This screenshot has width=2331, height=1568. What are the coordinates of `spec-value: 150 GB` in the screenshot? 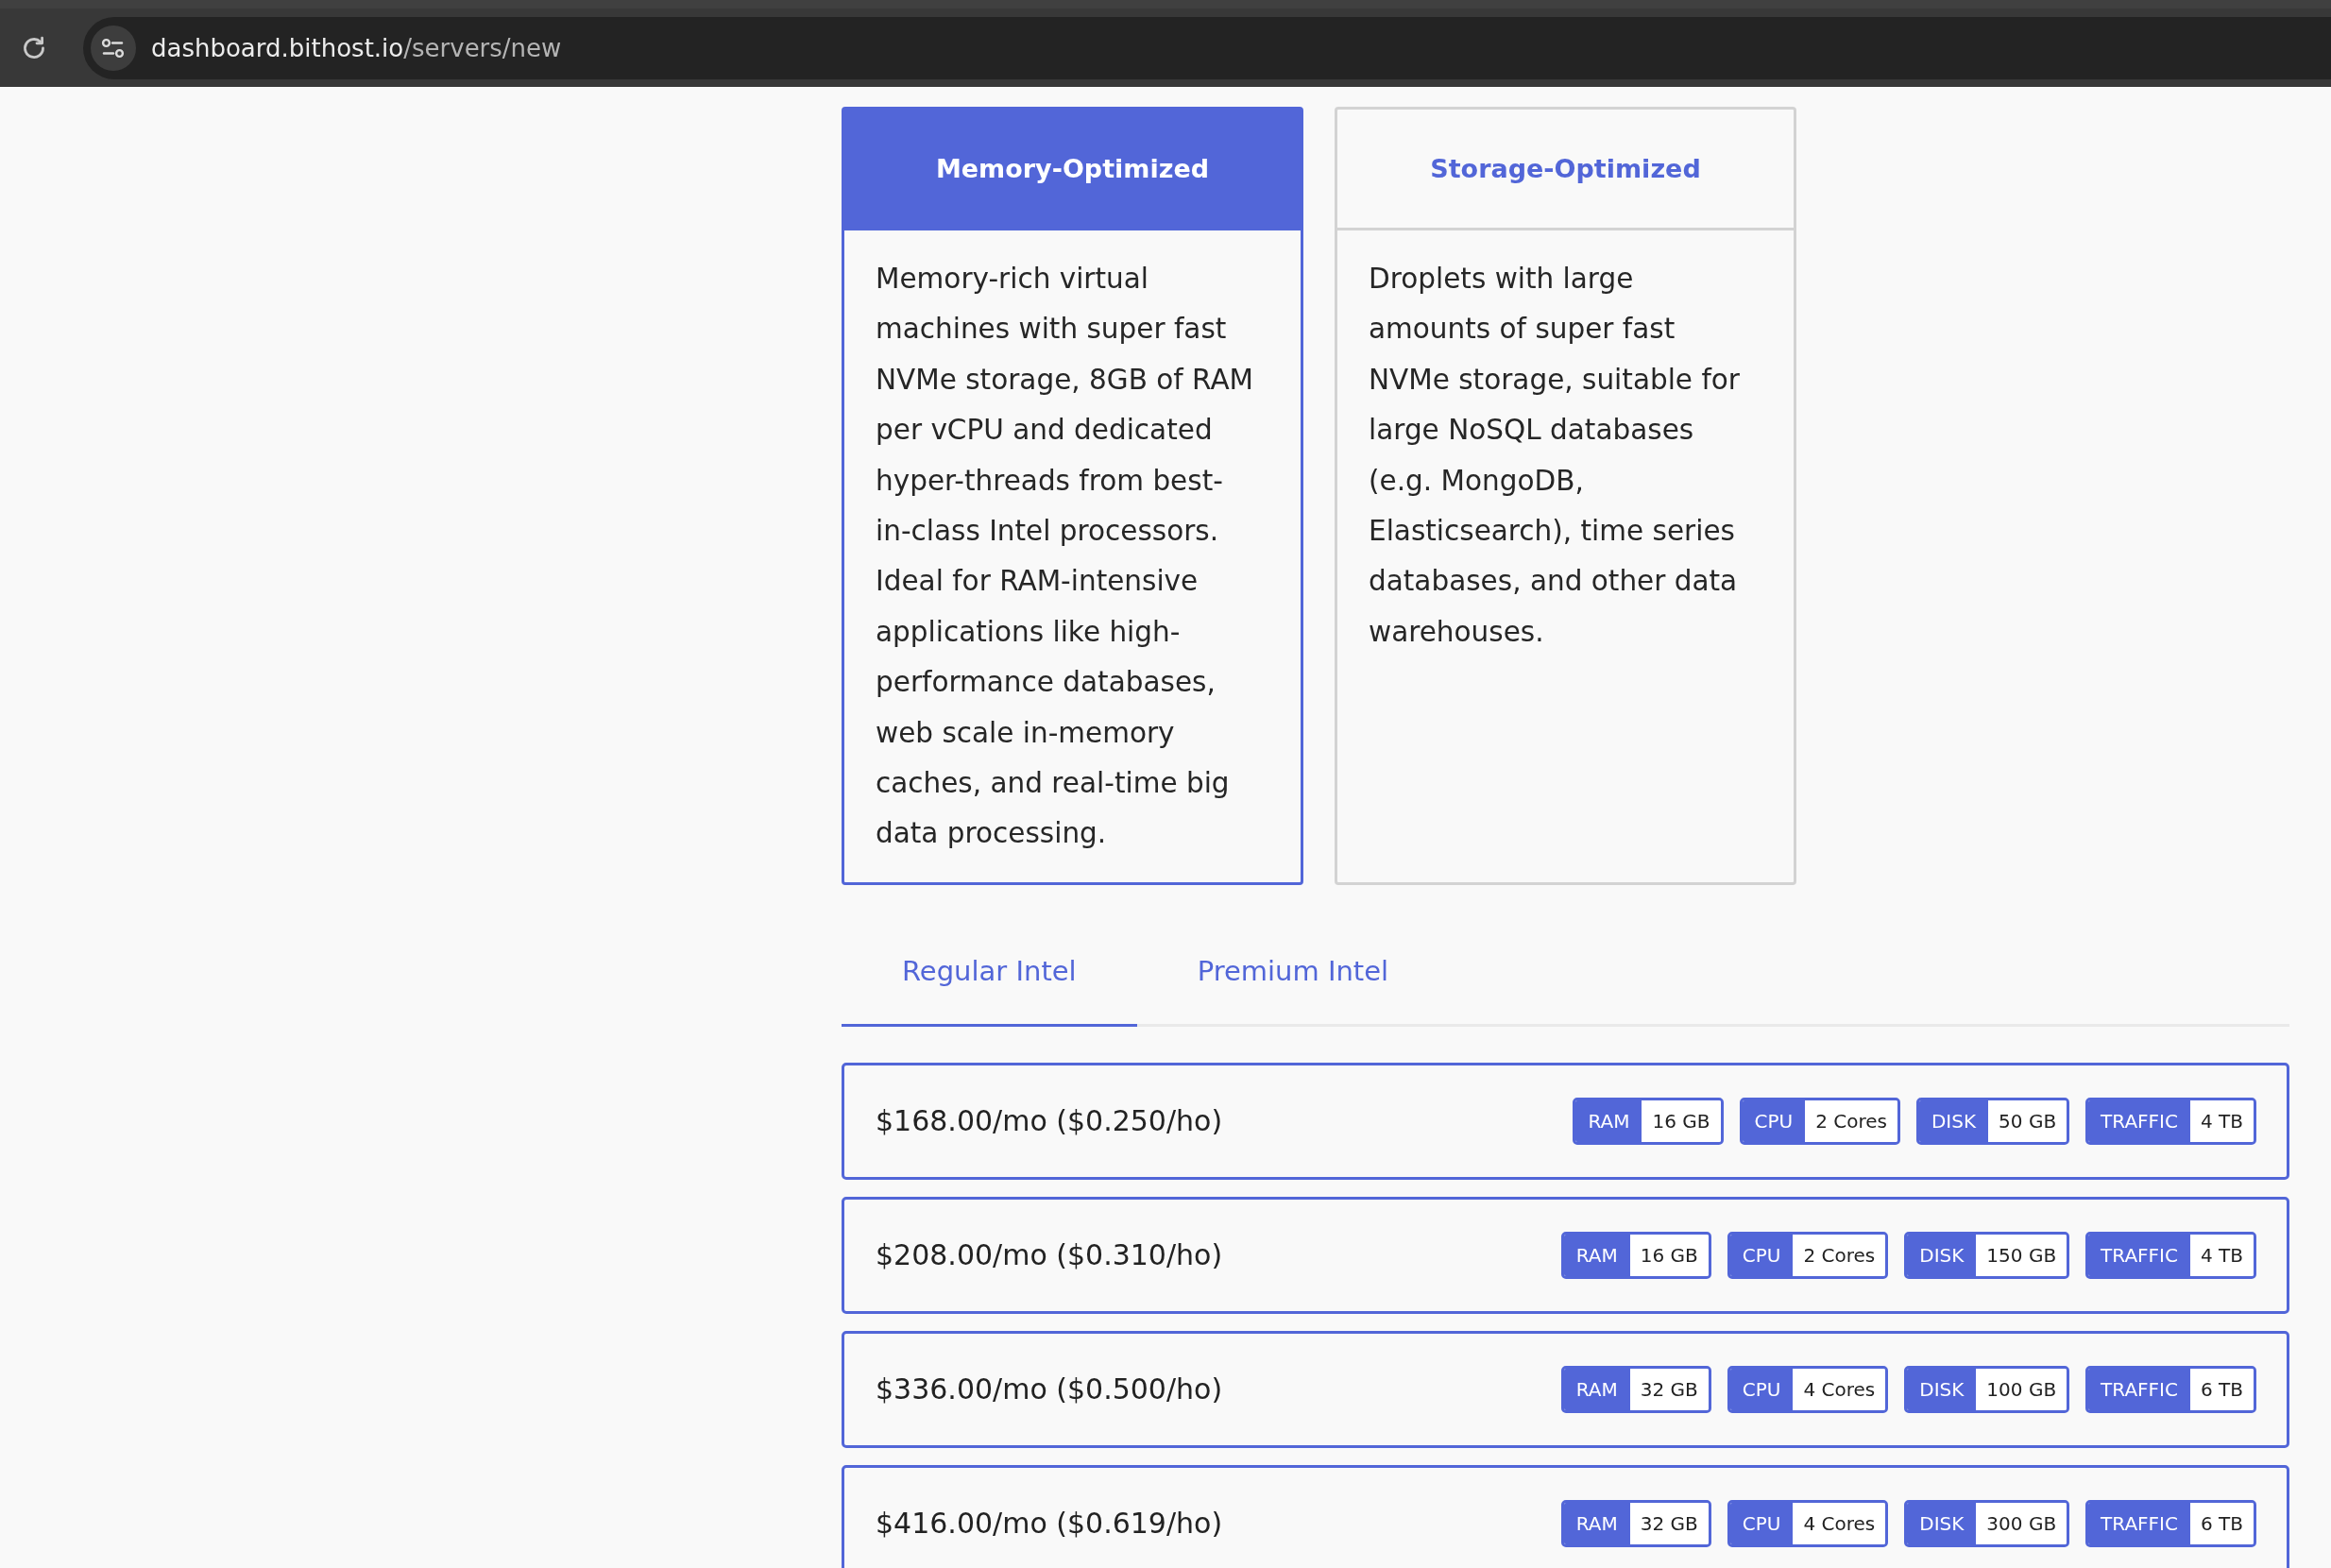 It's located at (2021, 1255).